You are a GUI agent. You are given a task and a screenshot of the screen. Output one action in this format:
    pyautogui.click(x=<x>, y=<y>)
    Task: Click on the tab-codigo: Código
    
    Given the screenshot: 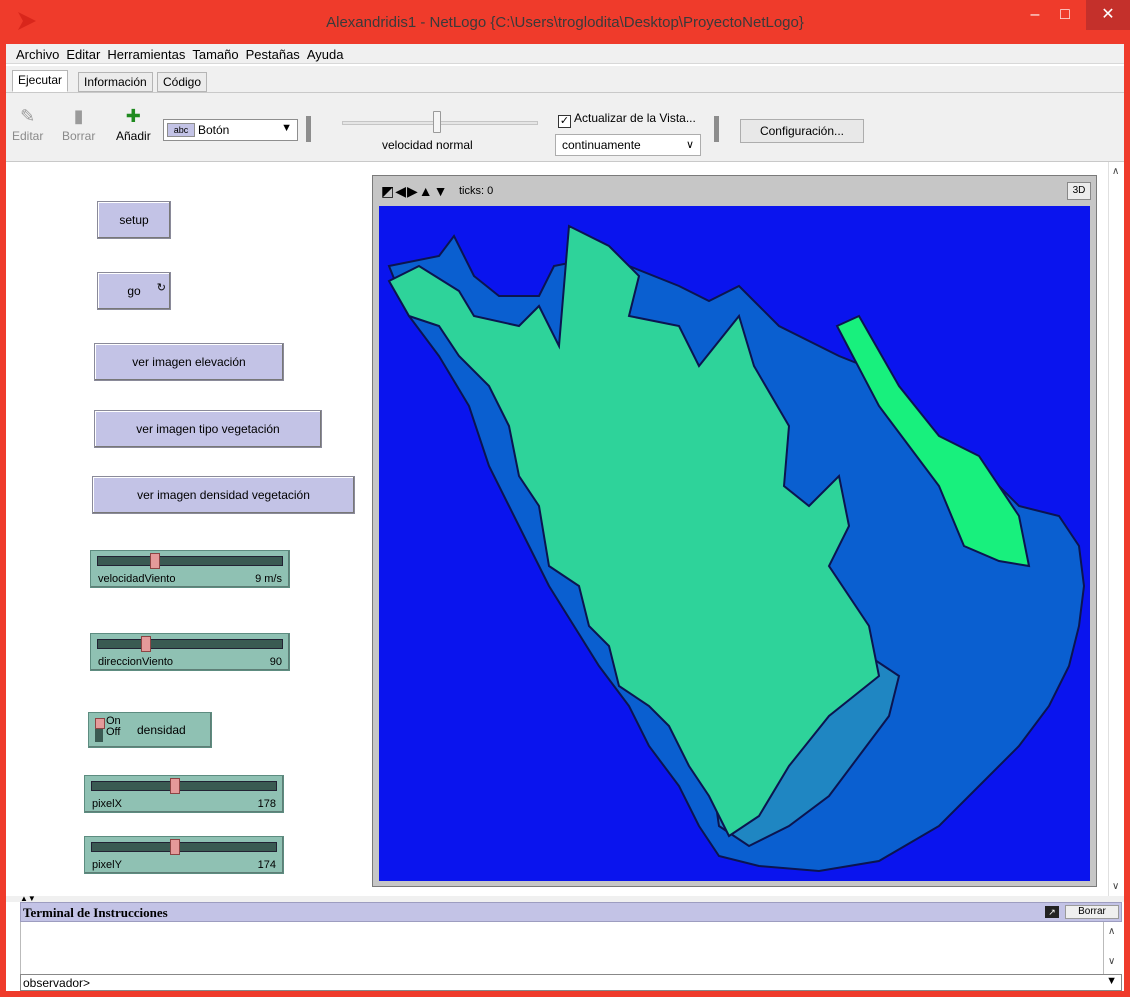 What is the action you would take?
    pyautogui.click(x=182, y=82)
    